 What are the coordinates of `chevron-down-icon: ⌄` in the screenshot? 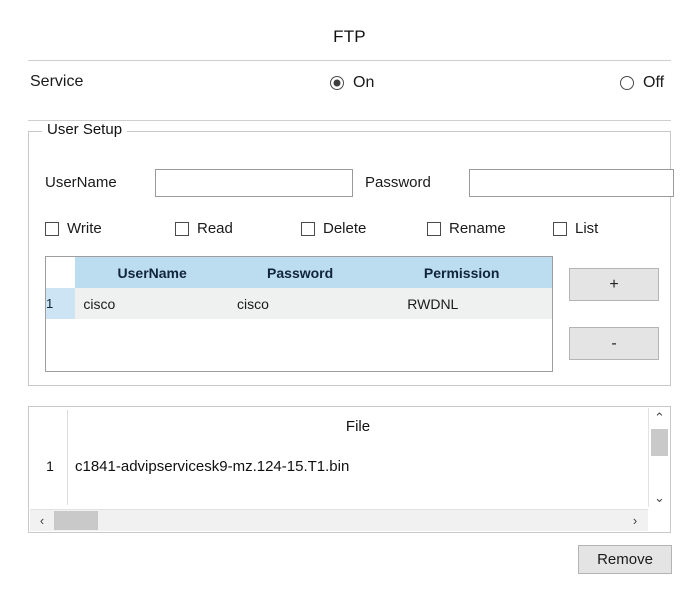 It's located at (659, 497).